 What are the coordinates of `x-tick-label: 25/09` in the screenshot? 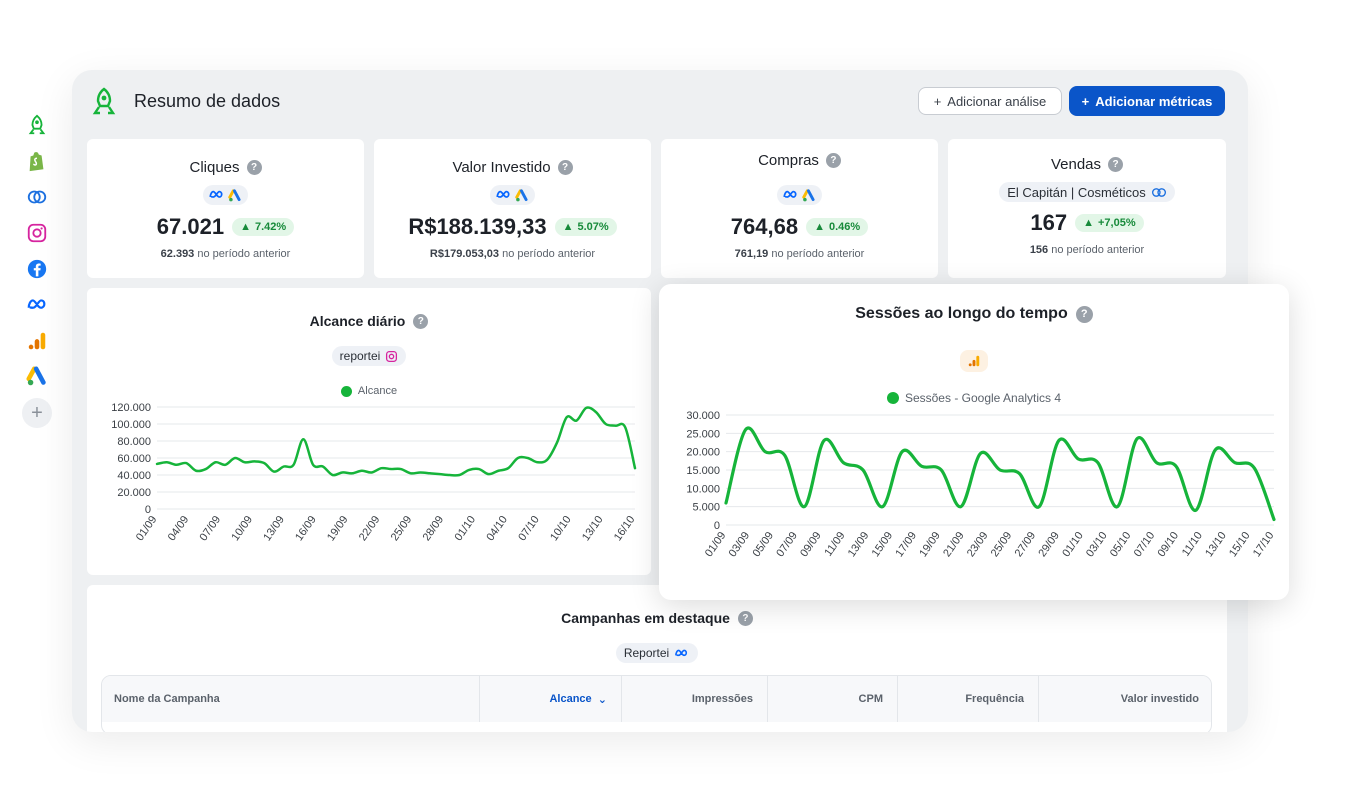 It's located at (402, 528).